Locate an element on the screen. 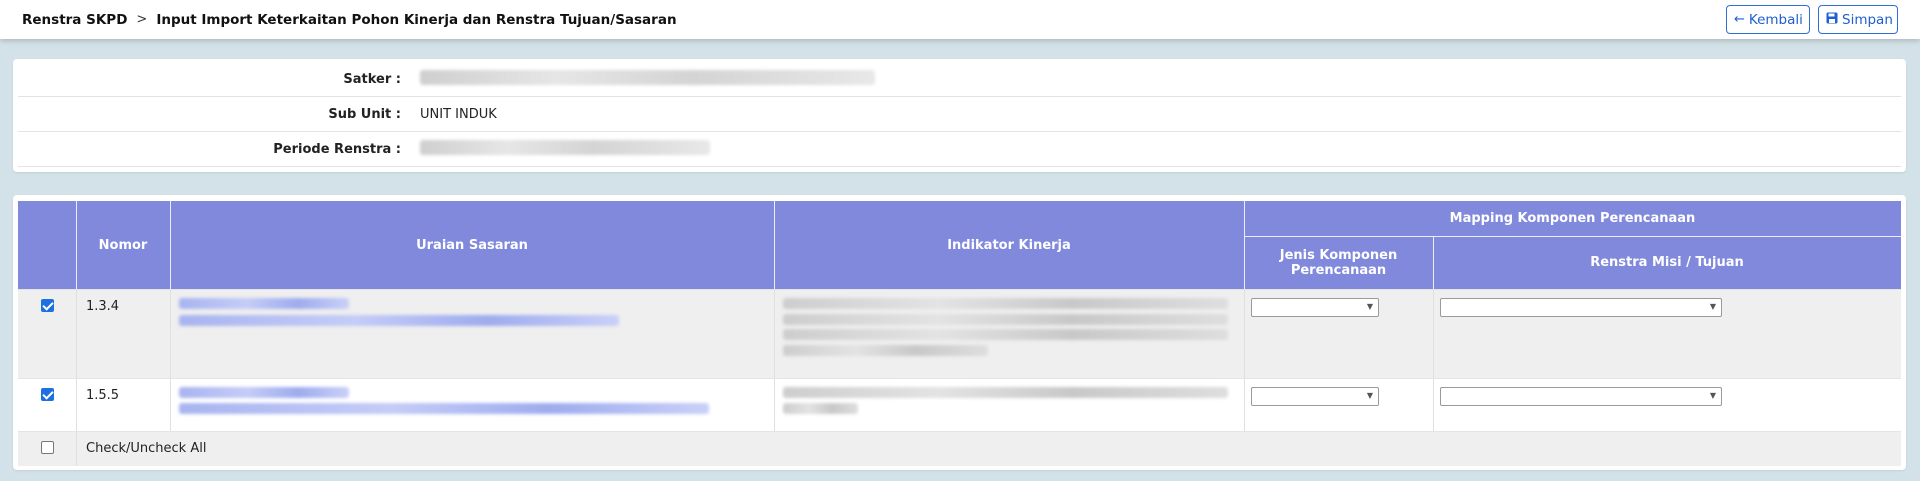 Image resolution: width=1920 pixels, height=481 pixels. back-button: ← Kembali is located at coordinates (1768, 19).